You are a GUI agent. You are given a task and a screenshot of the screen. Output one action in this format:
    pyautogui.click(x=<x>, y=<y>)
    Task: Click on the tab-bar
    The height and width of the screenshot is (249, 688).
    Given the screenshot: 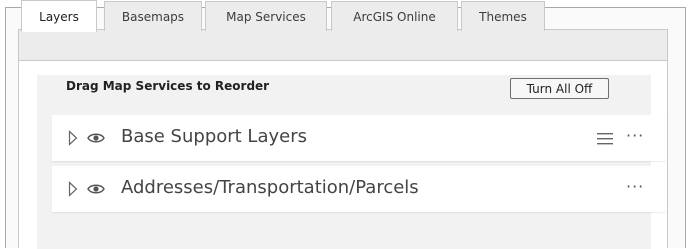 What is the action you would take?
    pyautogui.click(x=343, y=44)
    